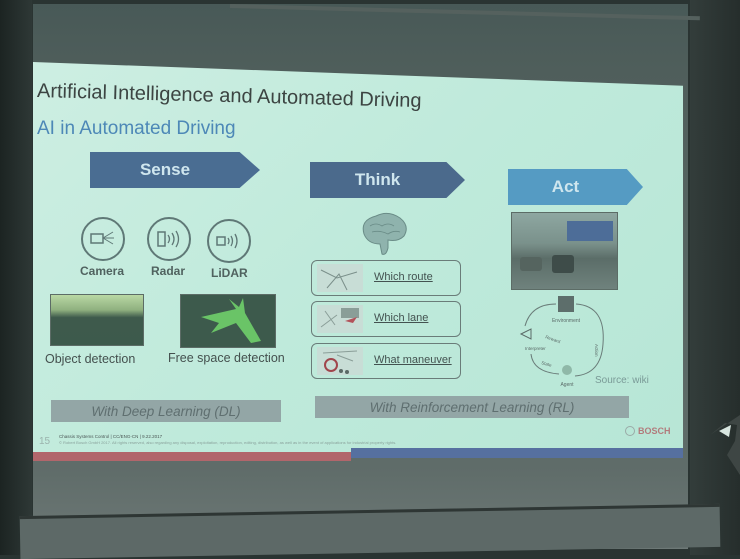  Describe the element at coordinates (630, 431) in the screenshot. I see `bosch-logo-icon` at that location.